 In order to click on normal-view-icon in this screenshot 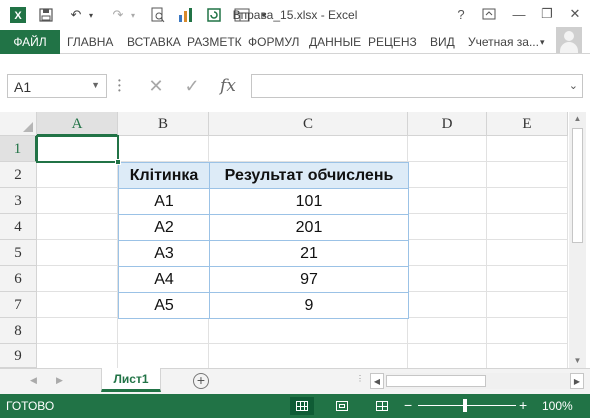, I will do `click(302, 406)`.